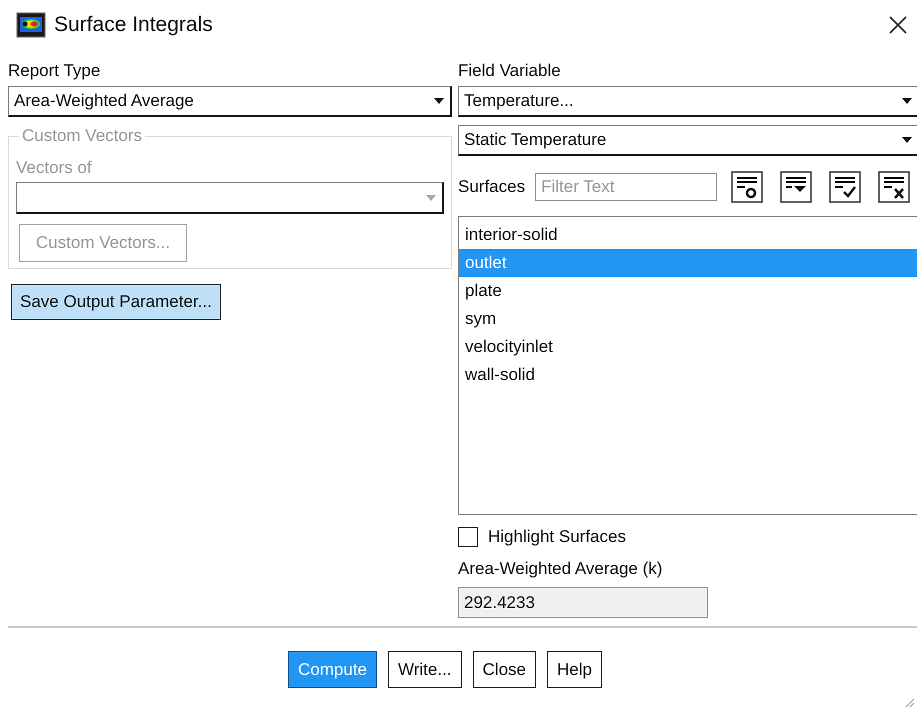 The image size is (917, 710). I want to click on field-variable-dropdown: Static Temperature, so click(687, 140).